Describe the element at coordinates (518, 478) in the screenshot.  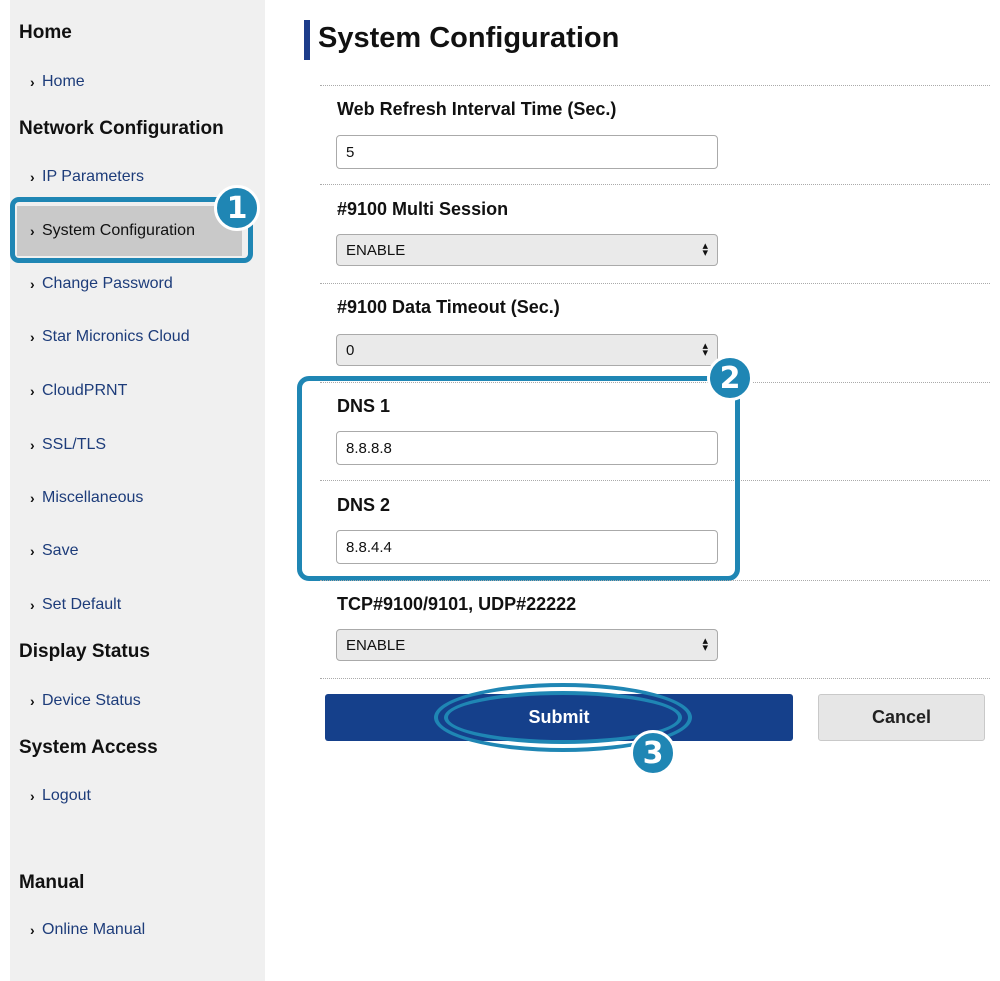
I see `annotation-highlight-step2` at that location.